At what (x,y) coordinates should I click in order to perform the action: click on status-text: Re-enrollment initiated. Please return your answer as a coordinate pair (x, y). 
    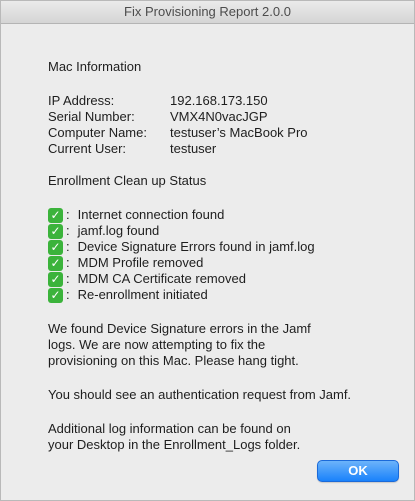
    Looking at the image, I should click on (142, 294).